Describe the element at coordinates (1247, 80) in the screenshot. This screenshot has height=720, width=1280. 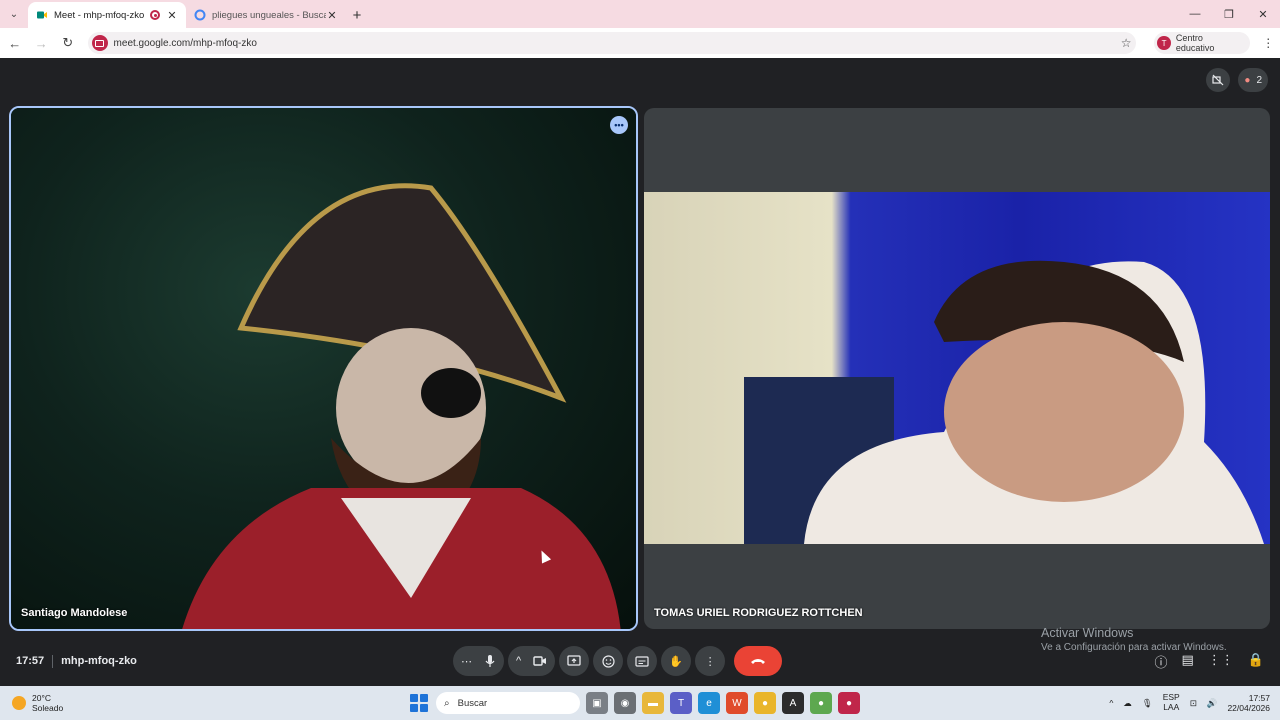
I see `participants-icon: ●` at that location.